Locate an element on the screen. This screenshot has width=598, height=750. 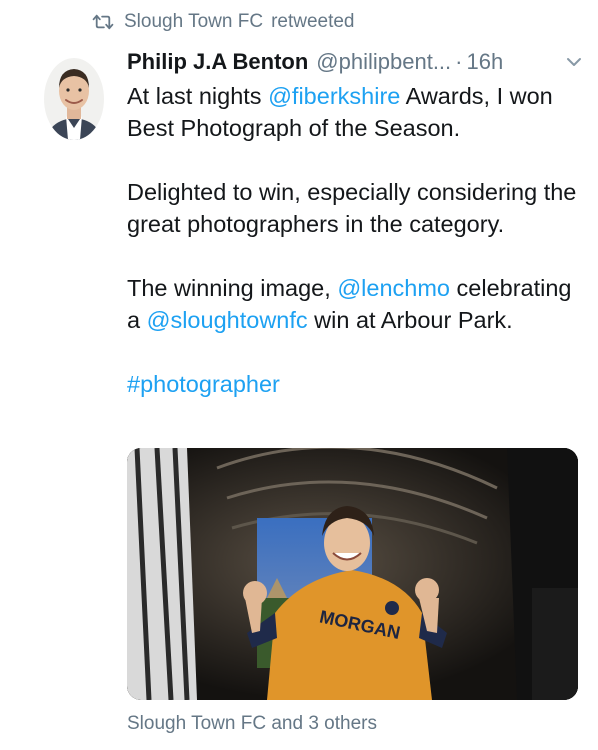
tweet-paragraph-4: #photographer is located at coordinates (357, 384).